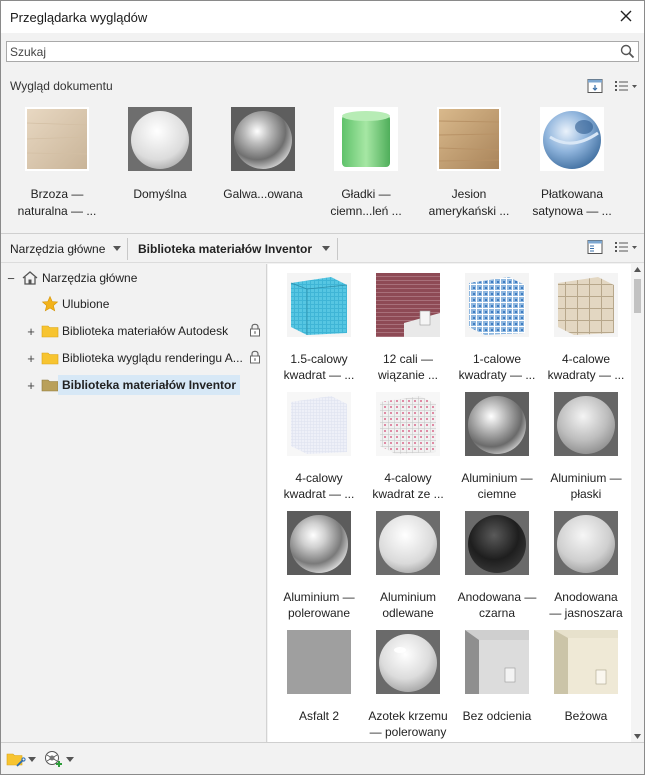 This screenshot has height=775, width=645. I want to click on library-dropdown-home: Narzędzia główne, so click(57, 249).